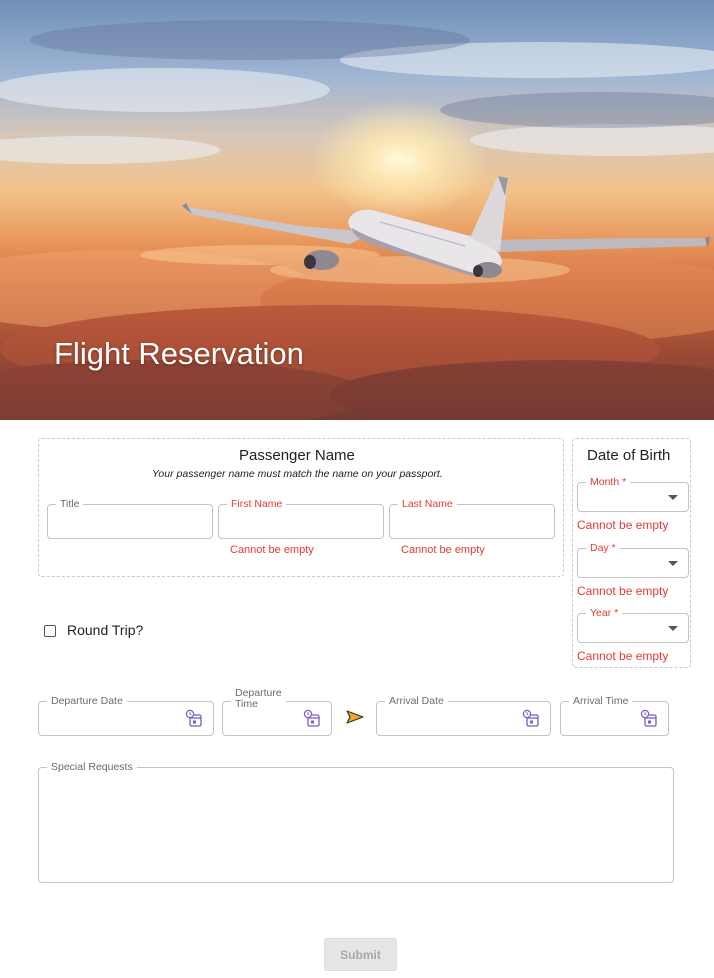 The width and height of the screenshot is (714, 978). I want to click on departure-date-input: Departure Date, so click(126, 715).